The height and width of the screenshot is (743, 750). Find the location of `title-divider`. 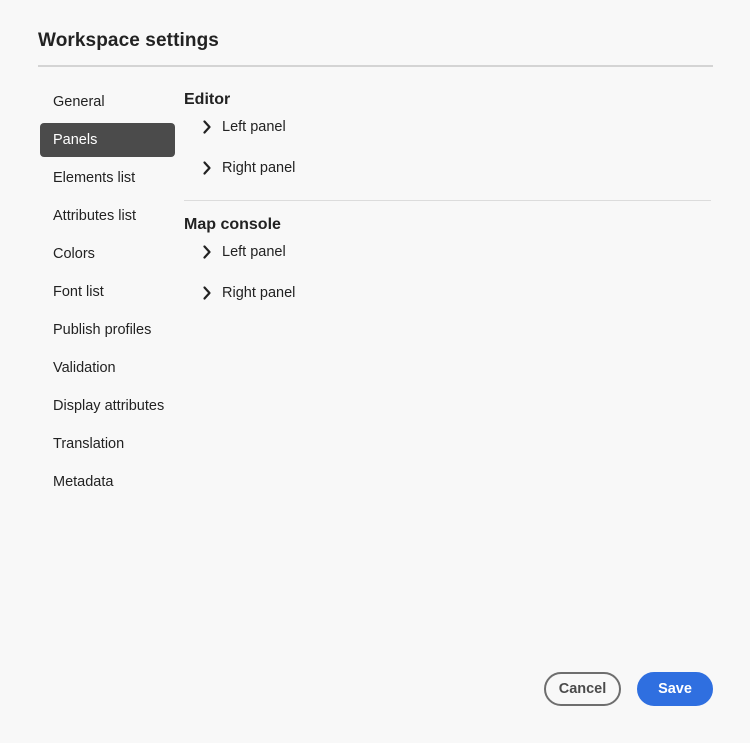

title-divider is located at coordinates (375, 66).